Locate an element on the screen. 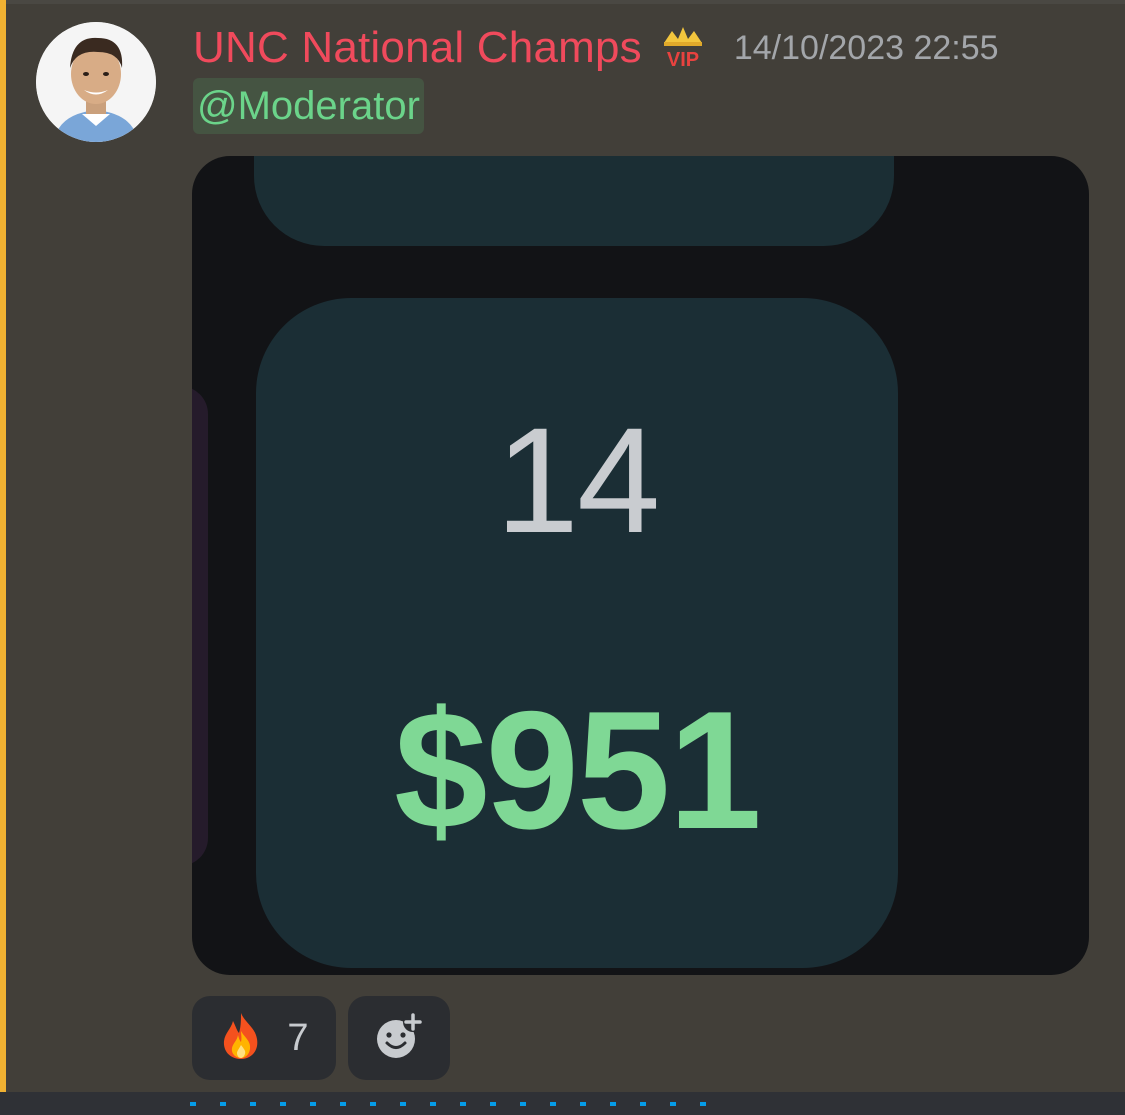 Image resolution: width=1125 pixels, height=1115 pixels. next-message-preview is located at coordinates (562, 1103).